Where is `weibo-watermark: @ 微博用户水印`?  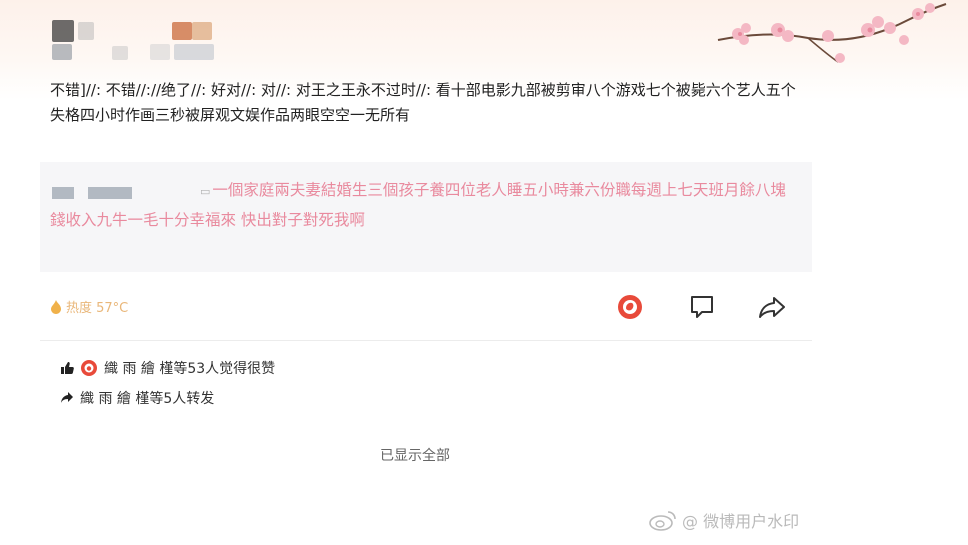
weibo-watermark: @ 微博用户水印 is located at coordinates (723, 520).